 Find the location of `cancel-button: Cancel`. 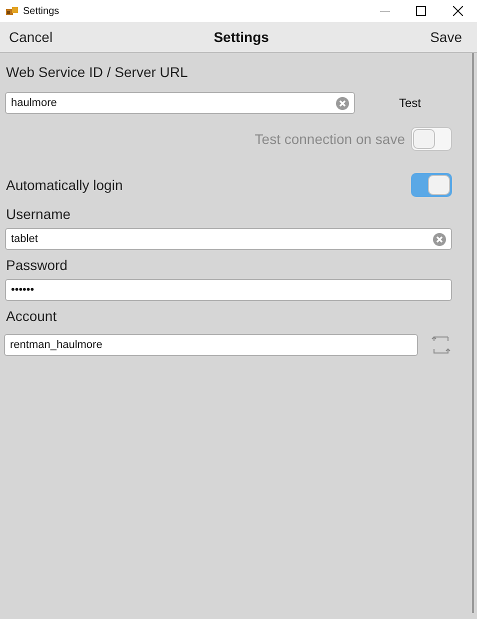

cancel-button: Cancel is located at coordinates (31, 37).